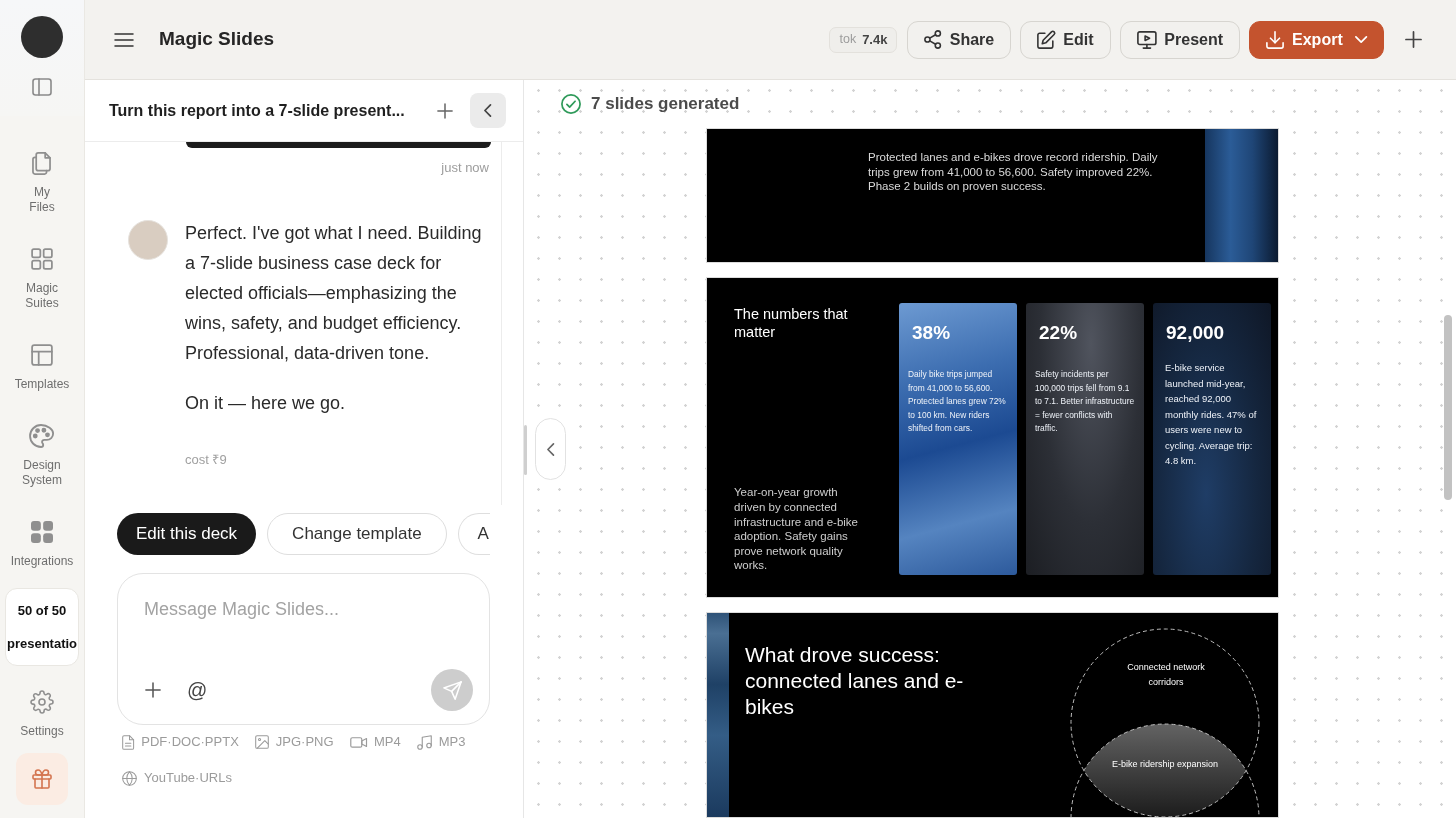  I want to click on venn-label: E-bike ridership expansion, so click(1165, 764).